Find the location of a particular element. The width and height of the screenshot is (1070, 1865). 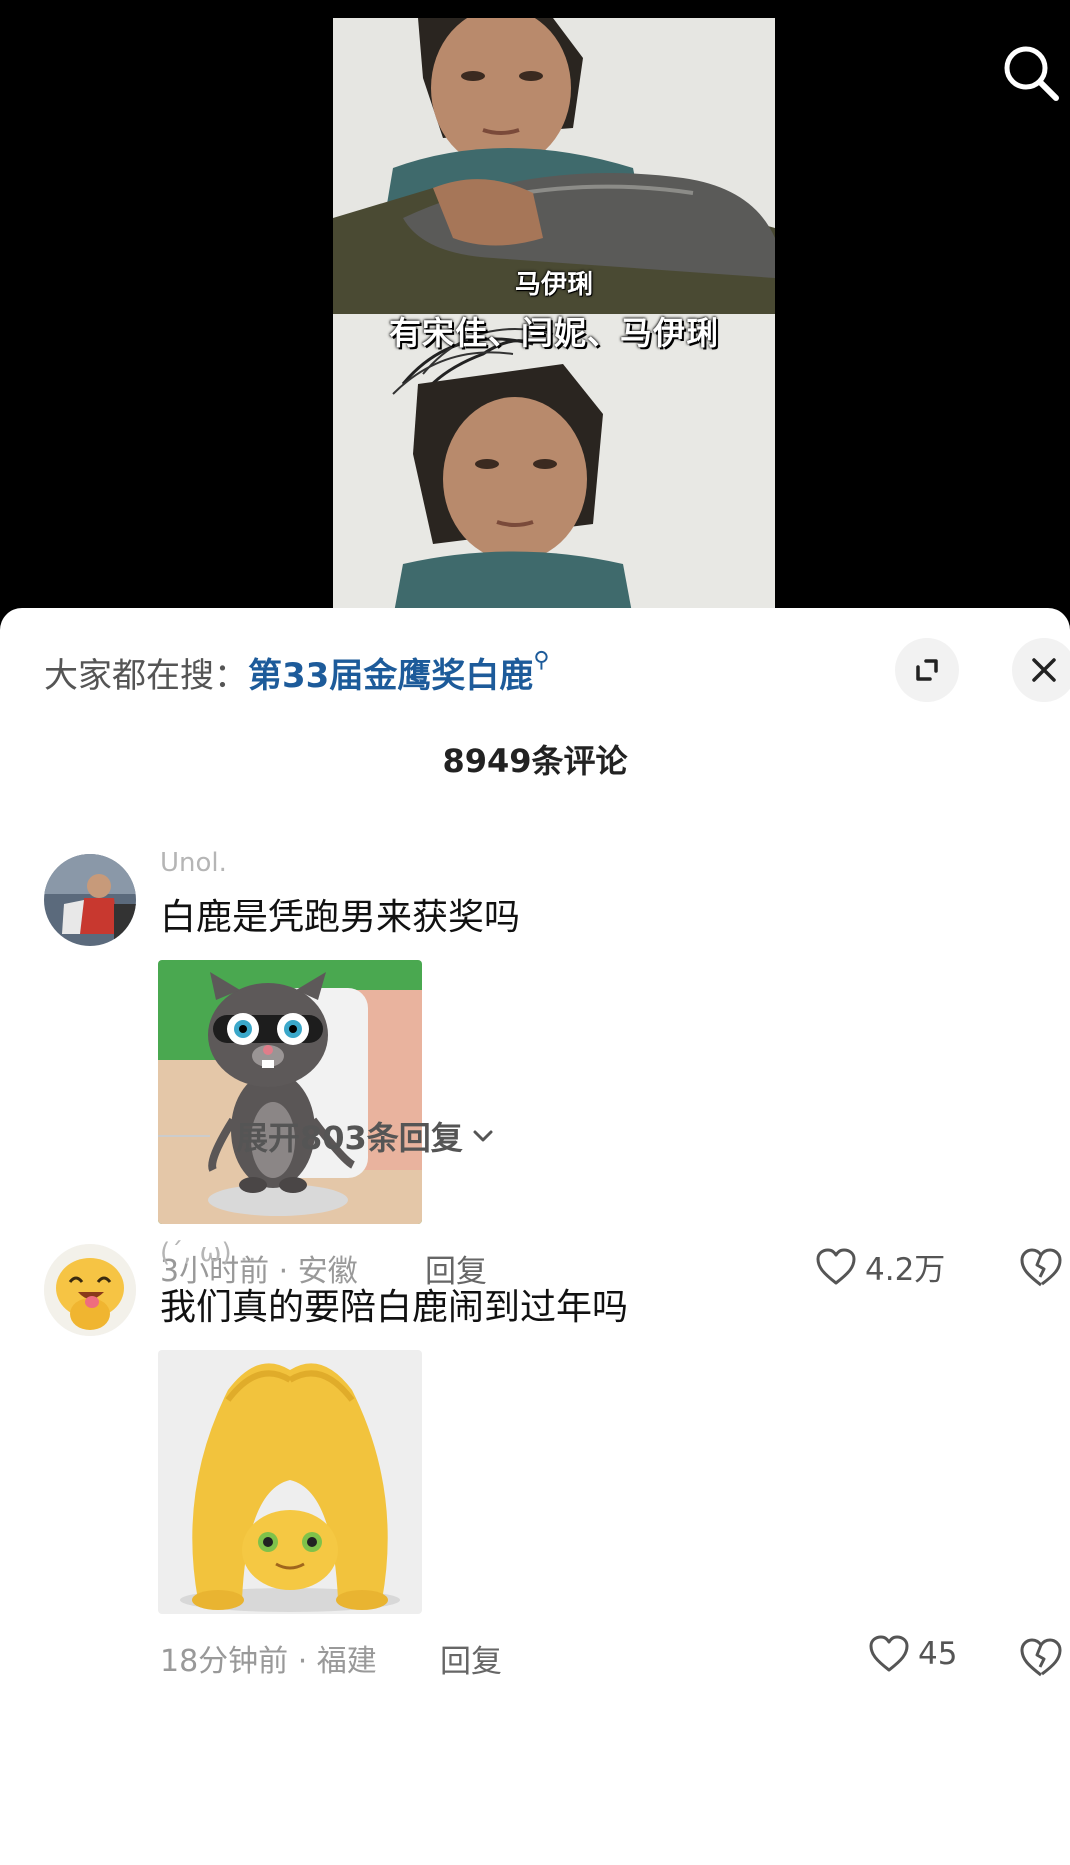

hot-search-bar: 大家都在搜：第33届金鹰奖白鹿⚲ is located at coordinates (296, 672).